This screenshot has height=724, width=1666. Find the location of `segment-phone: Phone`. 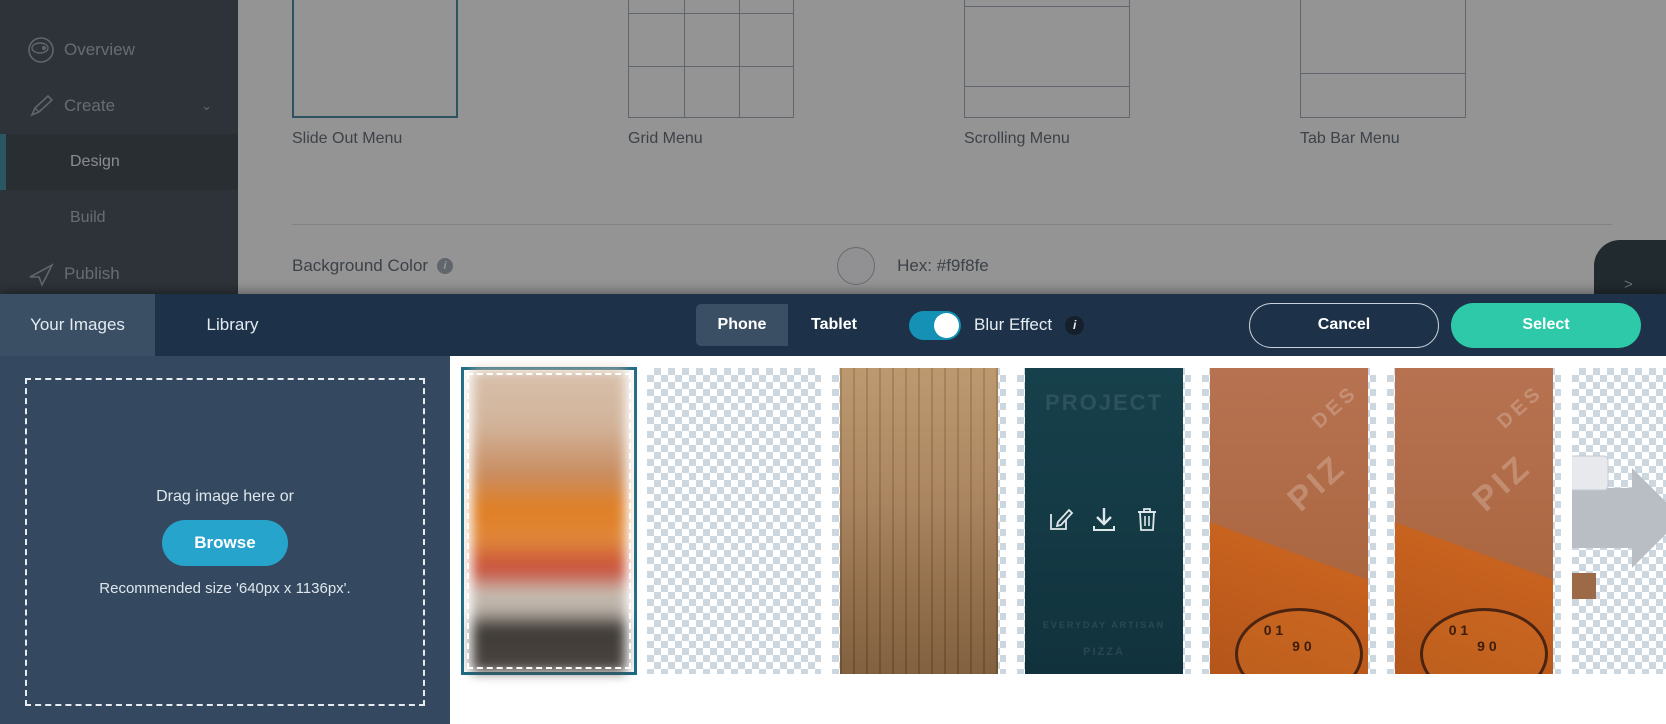

segment-phone: Phone is located at coordinates (742, 325).